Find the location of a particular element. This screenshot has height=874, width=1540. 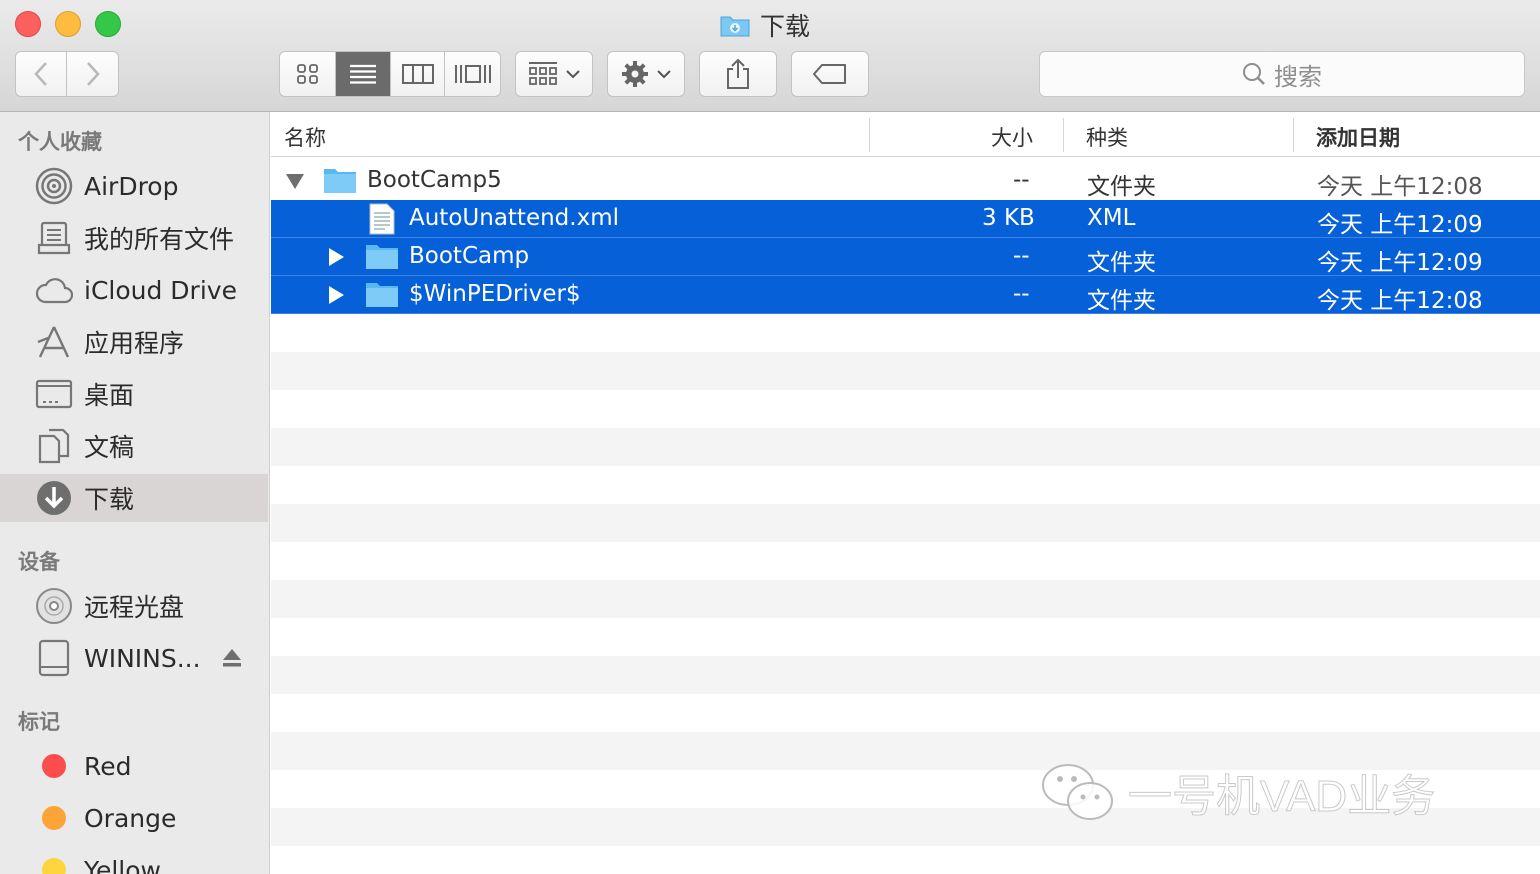

table-row: BootCamp -- 文件夹 今天 上午12:09 is located at coordinates (905, 257).